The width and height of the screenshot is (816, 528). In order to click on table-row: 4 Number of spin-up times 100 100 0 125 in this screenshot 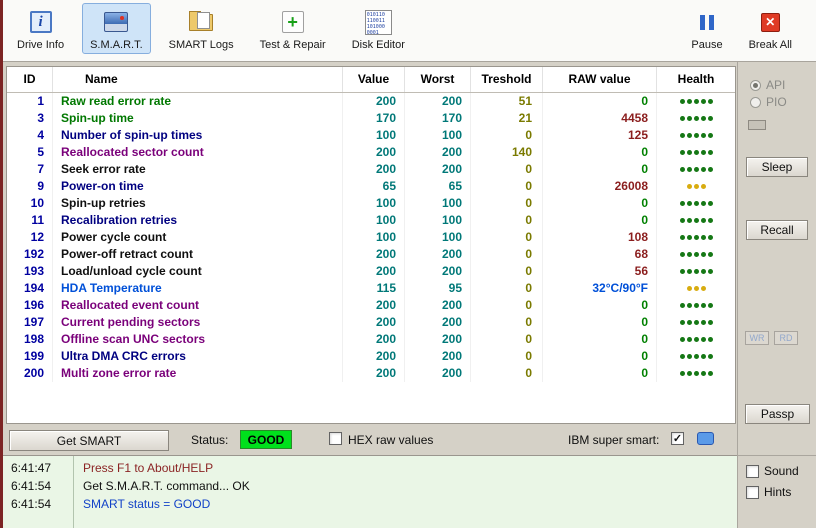, I will do `click(371, 135)`.